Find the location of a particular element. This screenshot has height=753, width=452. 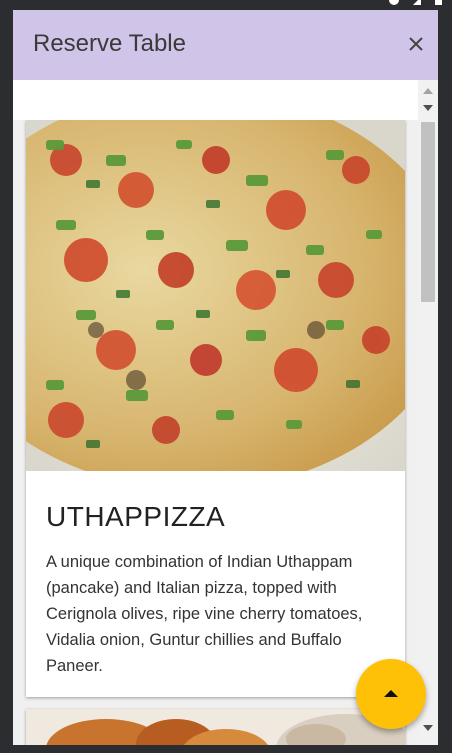

arrow-up-icon is located at coordinates (391, 693).